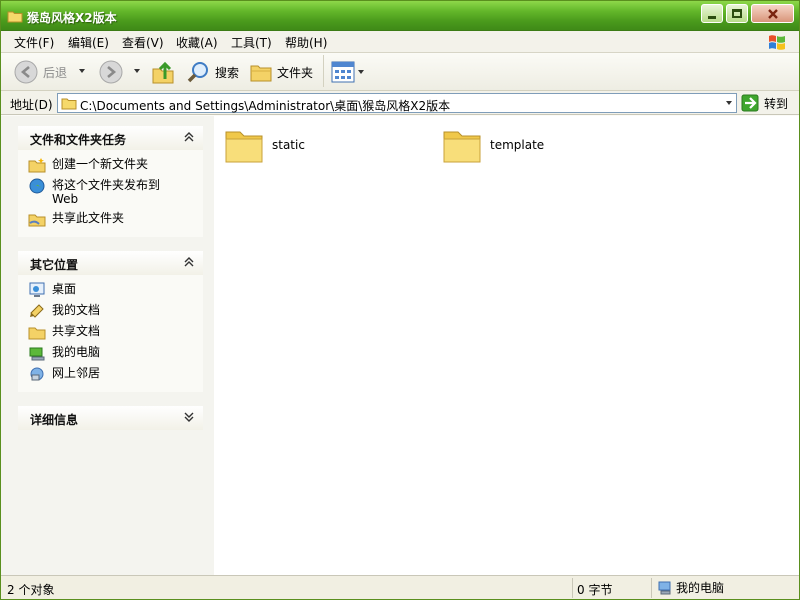 Image resolution: width=800 pixels, height=600 pixels. Describe the element at coordinates (197, 42) in the screenshot. I see `menu-favorites: 收藏(A)` at that location.